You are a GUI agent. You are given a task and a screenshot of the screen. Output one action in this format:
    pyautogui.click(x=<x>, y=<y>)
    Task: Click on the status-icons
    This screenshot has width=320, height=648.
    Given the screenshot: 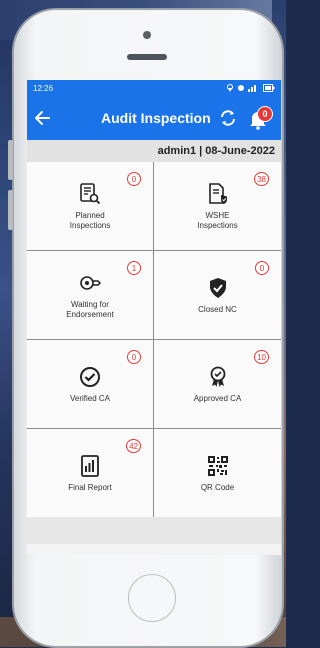 What is the action you would take?
    pyautogui.click(x=250, y=88)
    